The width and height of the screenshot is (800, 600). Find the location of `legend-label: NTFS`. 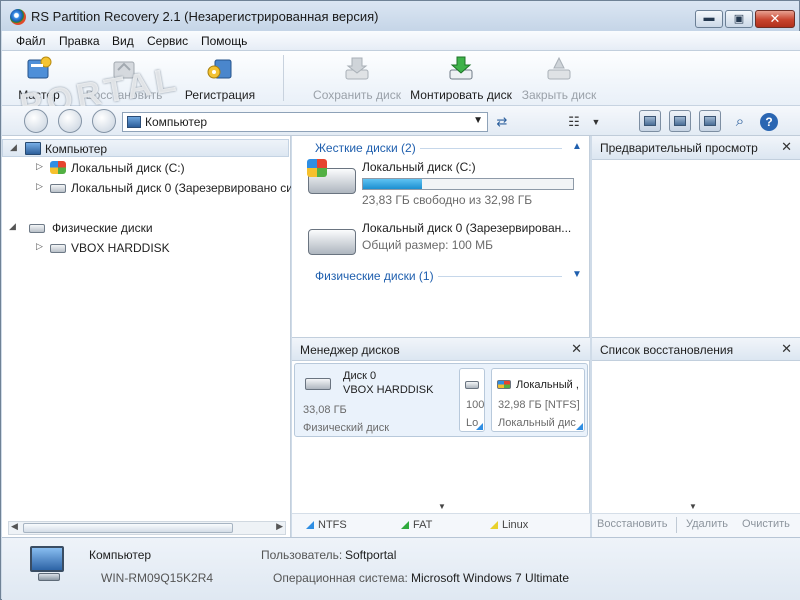

legend-label: NTFS is located at coordinates (332, 525).